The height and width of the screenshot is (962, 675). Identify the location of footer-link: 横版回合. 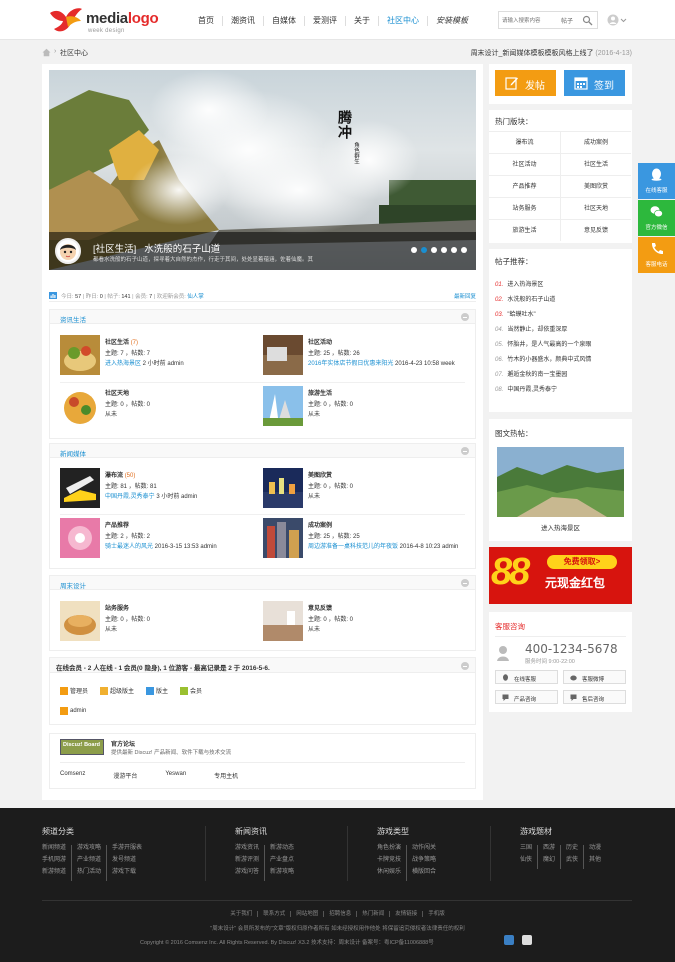
(423, 875).